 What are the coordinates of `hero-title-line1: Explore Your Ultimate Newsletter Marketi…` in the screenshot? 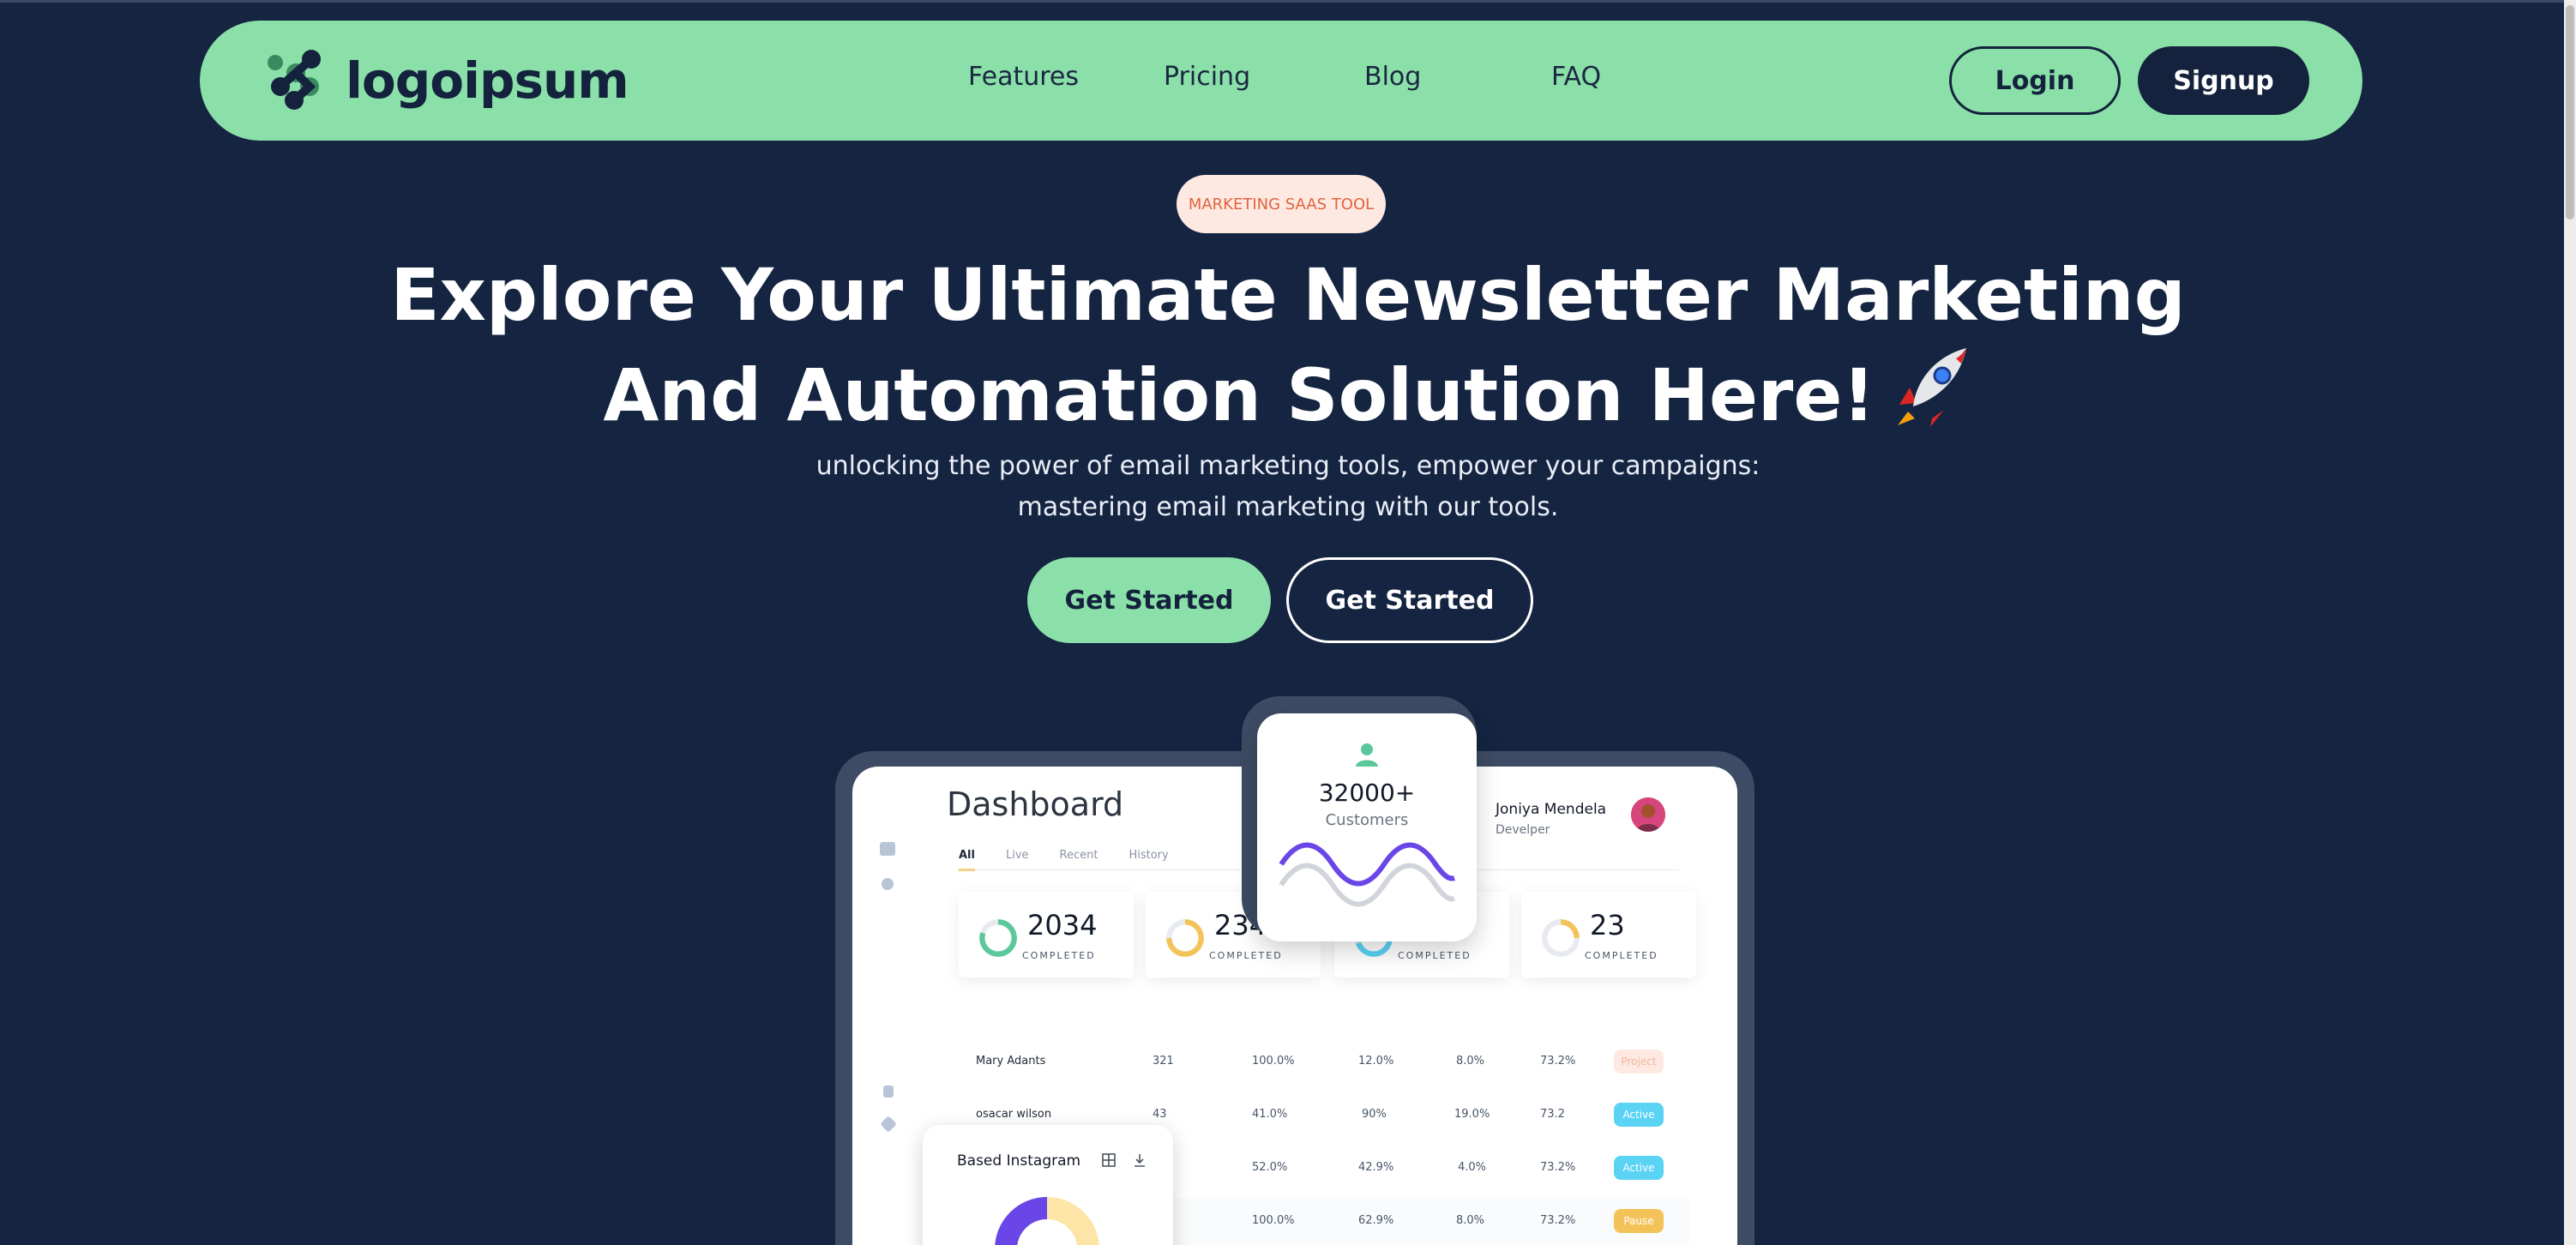 It's located at (1288, 295).